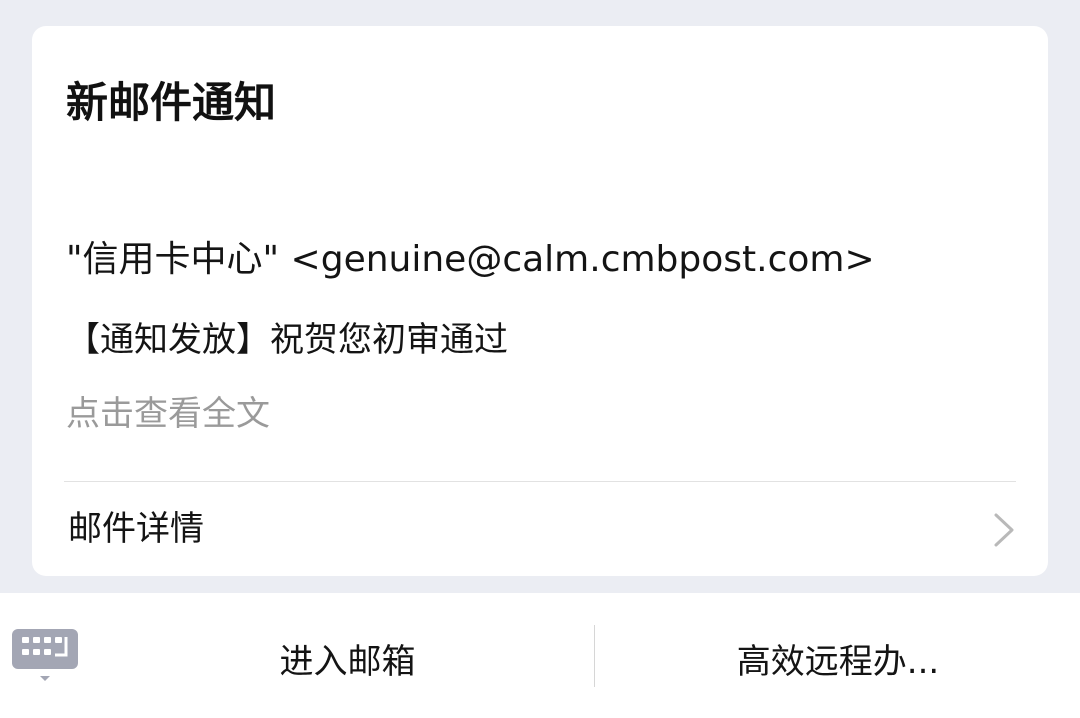 The width and height of the screenshot is (1080, 718). Describe the element at coordinates (347, 658) in the screenshot. I see `enter-mailbox-button: 进入邮箱` at that location.